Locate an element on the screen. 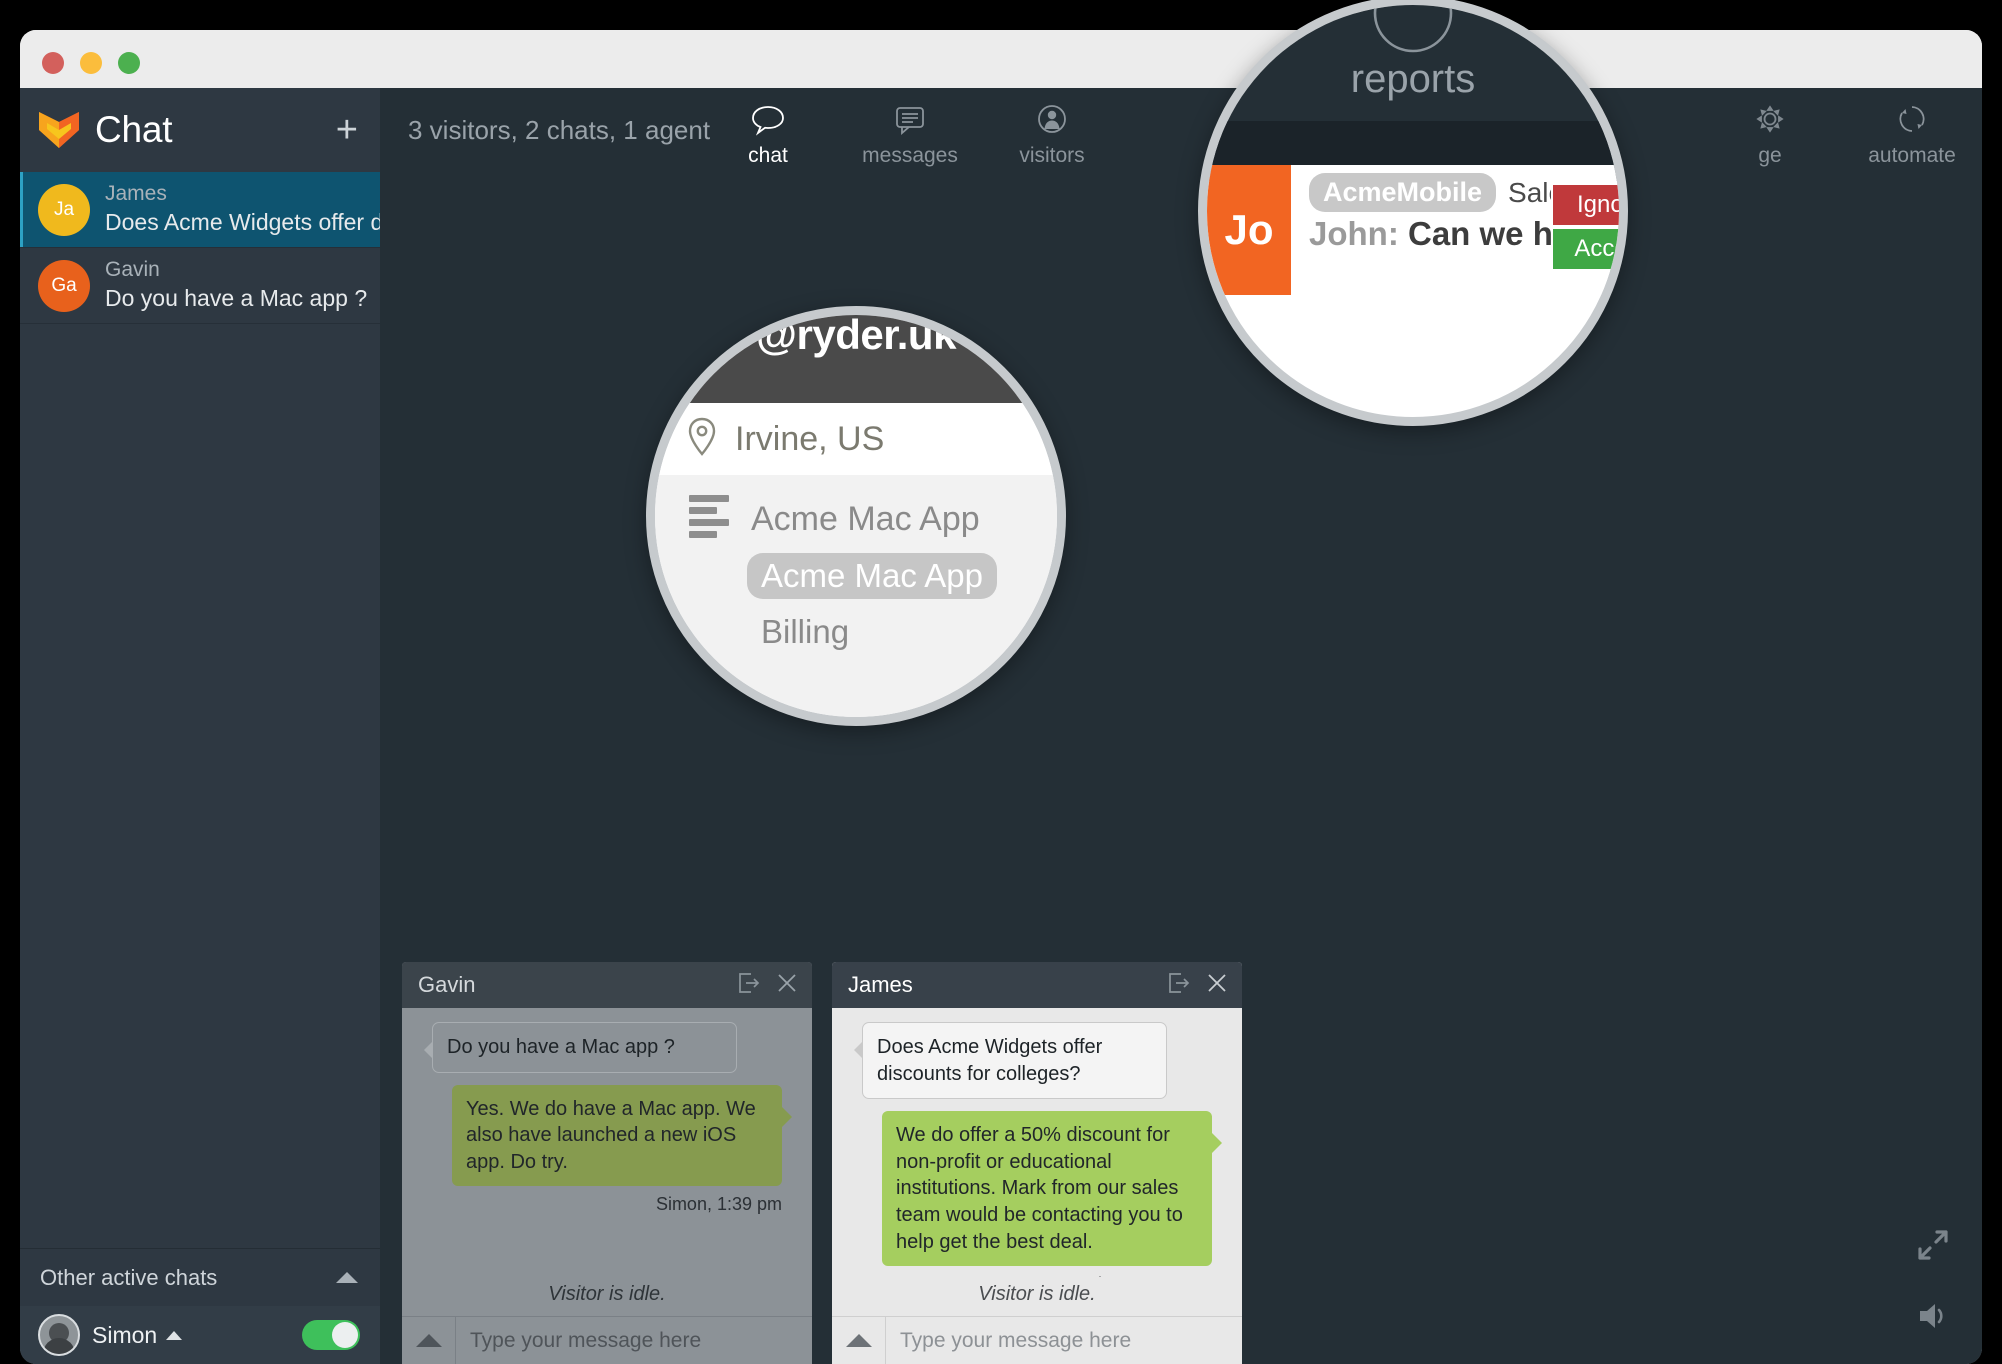  department-option-acme-mac-app: Acme Mac App is located at coordinates (872, 576).